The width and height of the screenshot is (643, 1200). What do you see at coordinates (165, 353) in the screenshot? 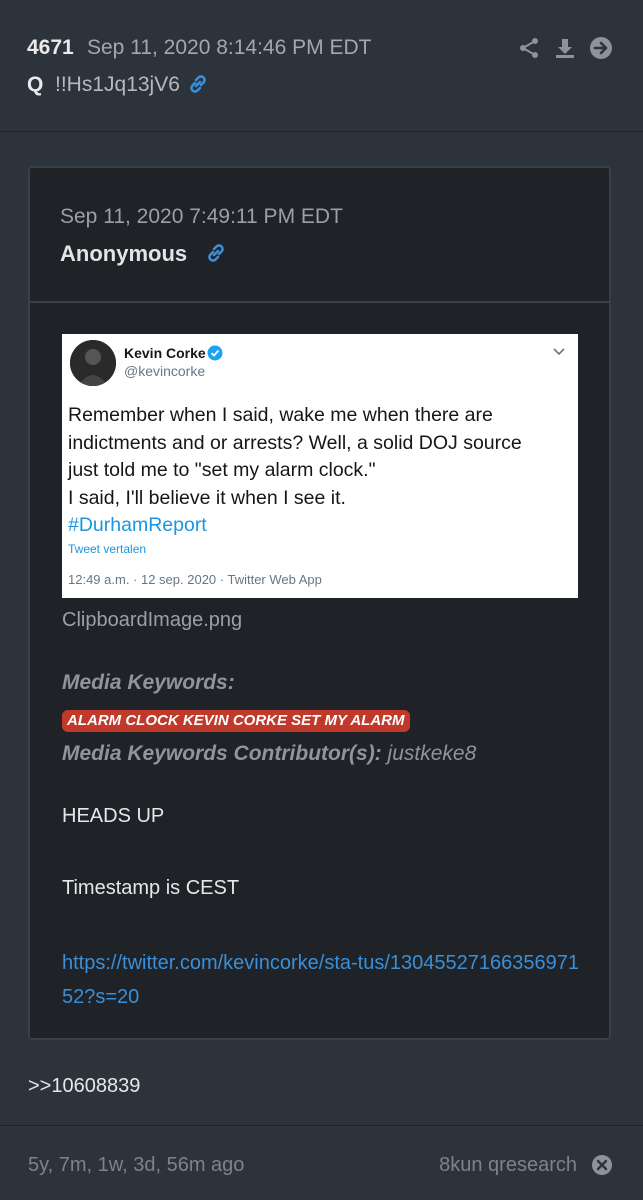
I see `tweet-author-name: Kevin Corke` at bounding box center [165, 353].